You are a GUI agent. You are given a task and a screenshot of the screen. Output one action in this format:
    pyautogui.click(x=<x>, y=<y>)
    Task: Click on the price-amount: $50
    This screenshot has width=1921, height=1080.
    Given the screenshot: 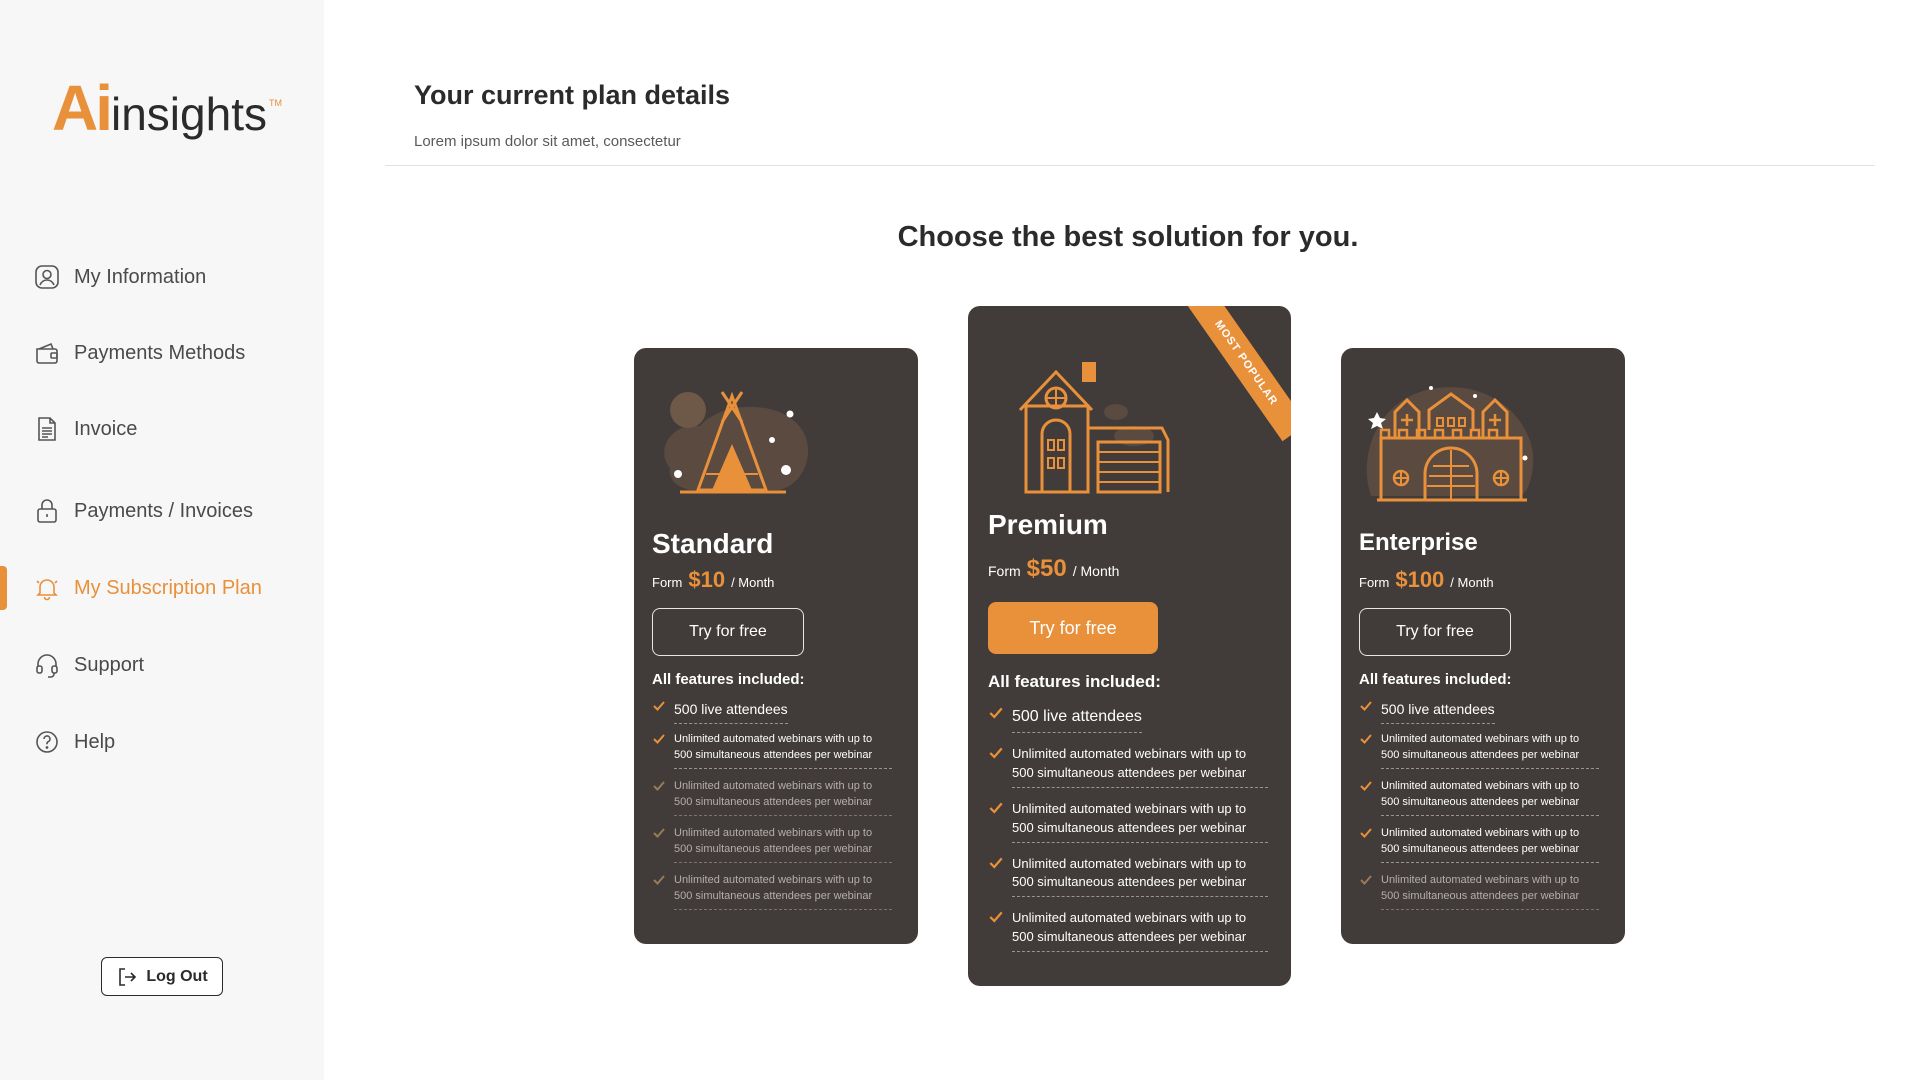 What is the action you would take?
    pyautogui.click(x=1046, y=568)
    